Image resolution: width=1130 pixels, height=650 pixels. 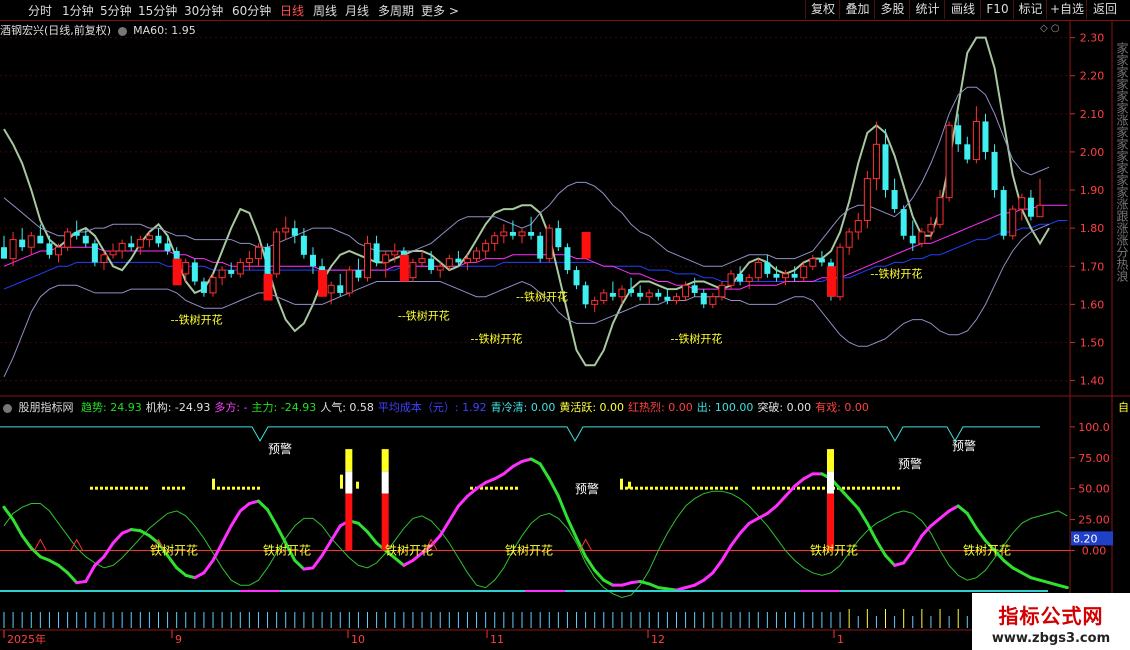 I want to click on right-mark: 自, so click(x=1123, y=407).